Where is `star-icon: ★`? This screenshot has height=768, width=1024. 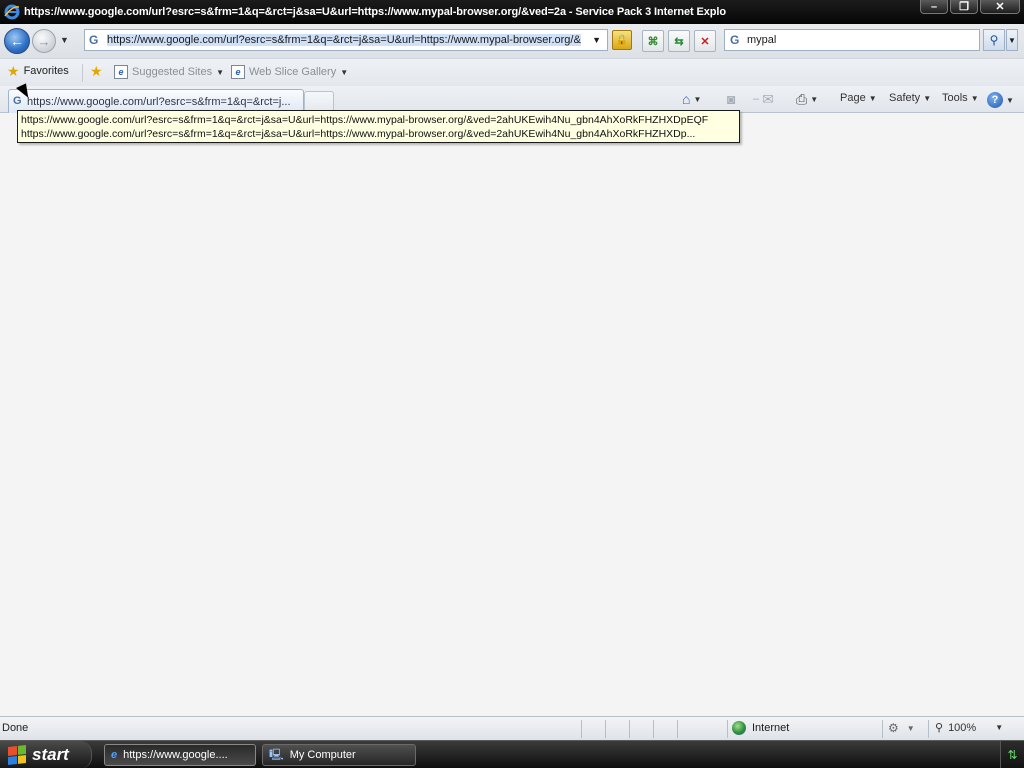 star-icon: ★ is located at coordinates (13, 71).